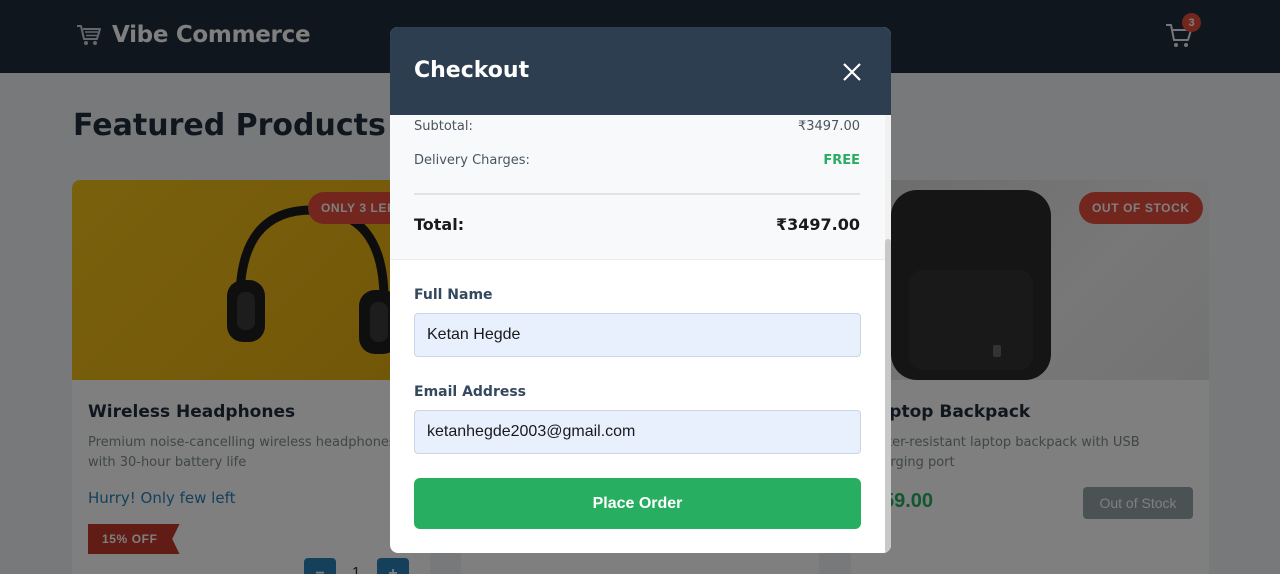  What do you see at coordinates (443, 126) in the screenshot?
I see `subtotal-label: Subtotal:` at bounding box center [443, 126].